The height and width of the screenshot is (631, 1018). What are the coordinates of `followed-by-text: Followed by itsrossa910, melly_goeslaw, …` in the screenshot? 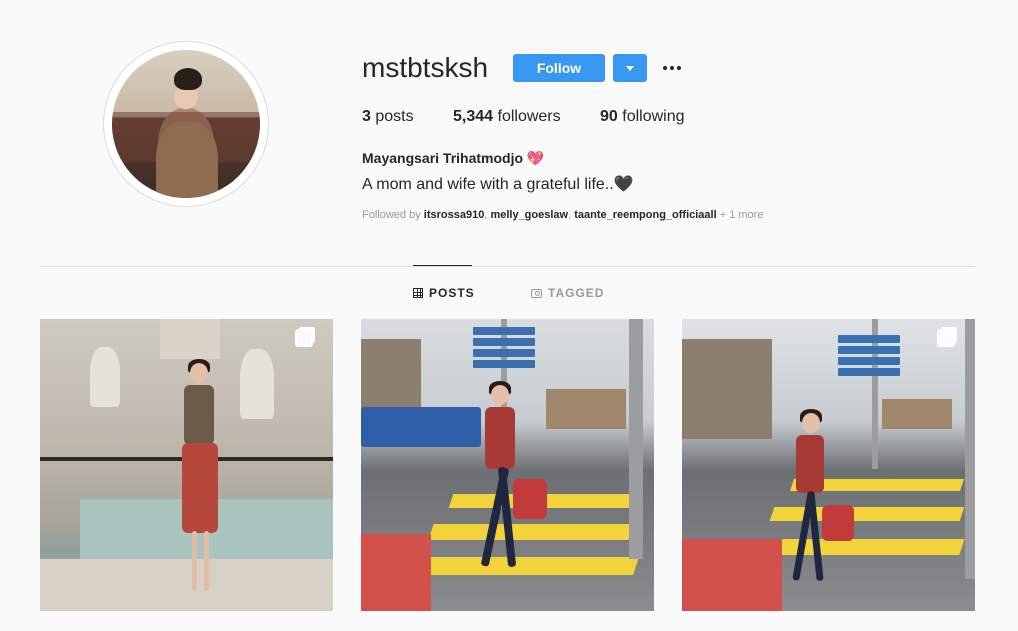 It's located at (563, 215).